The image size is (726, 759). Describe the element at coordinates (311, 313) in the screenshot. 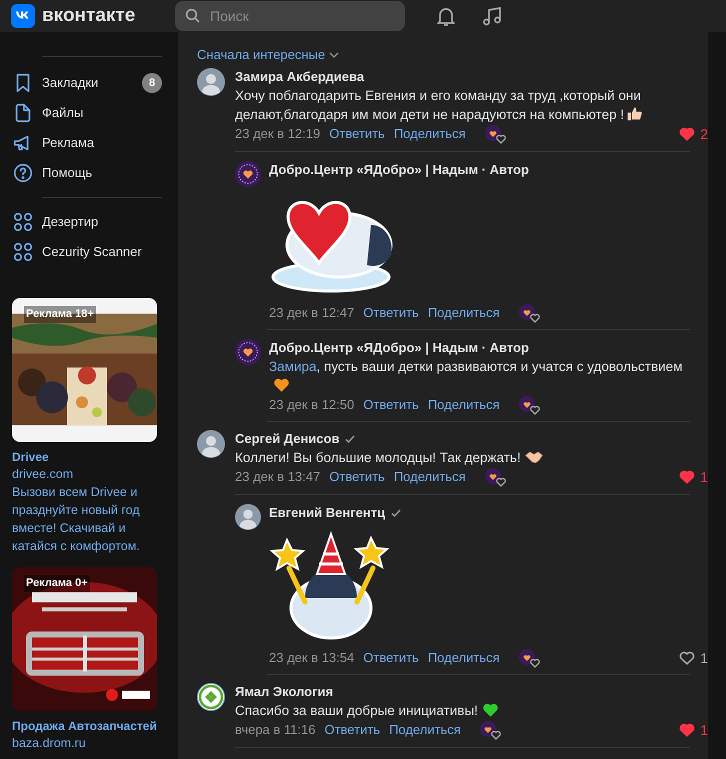

I see `comment-time: 23 дек в 12:47` at that location.